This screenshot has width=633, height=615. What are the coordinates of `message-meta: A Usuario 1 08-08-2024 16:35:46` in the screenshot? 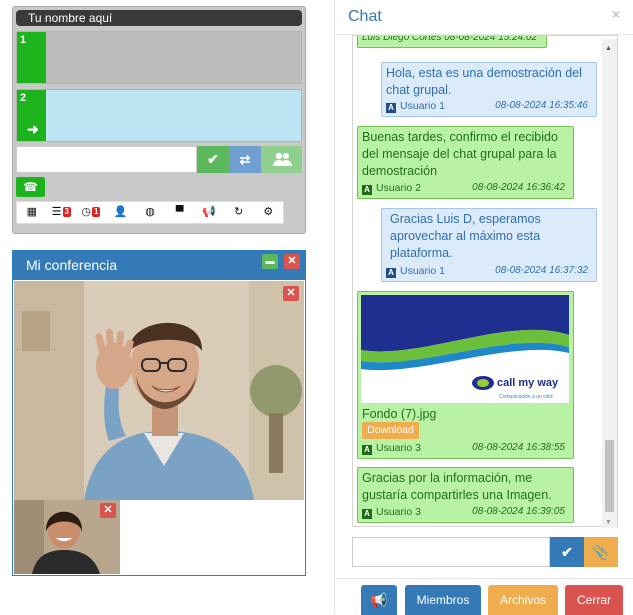 It's located at (489, 106).